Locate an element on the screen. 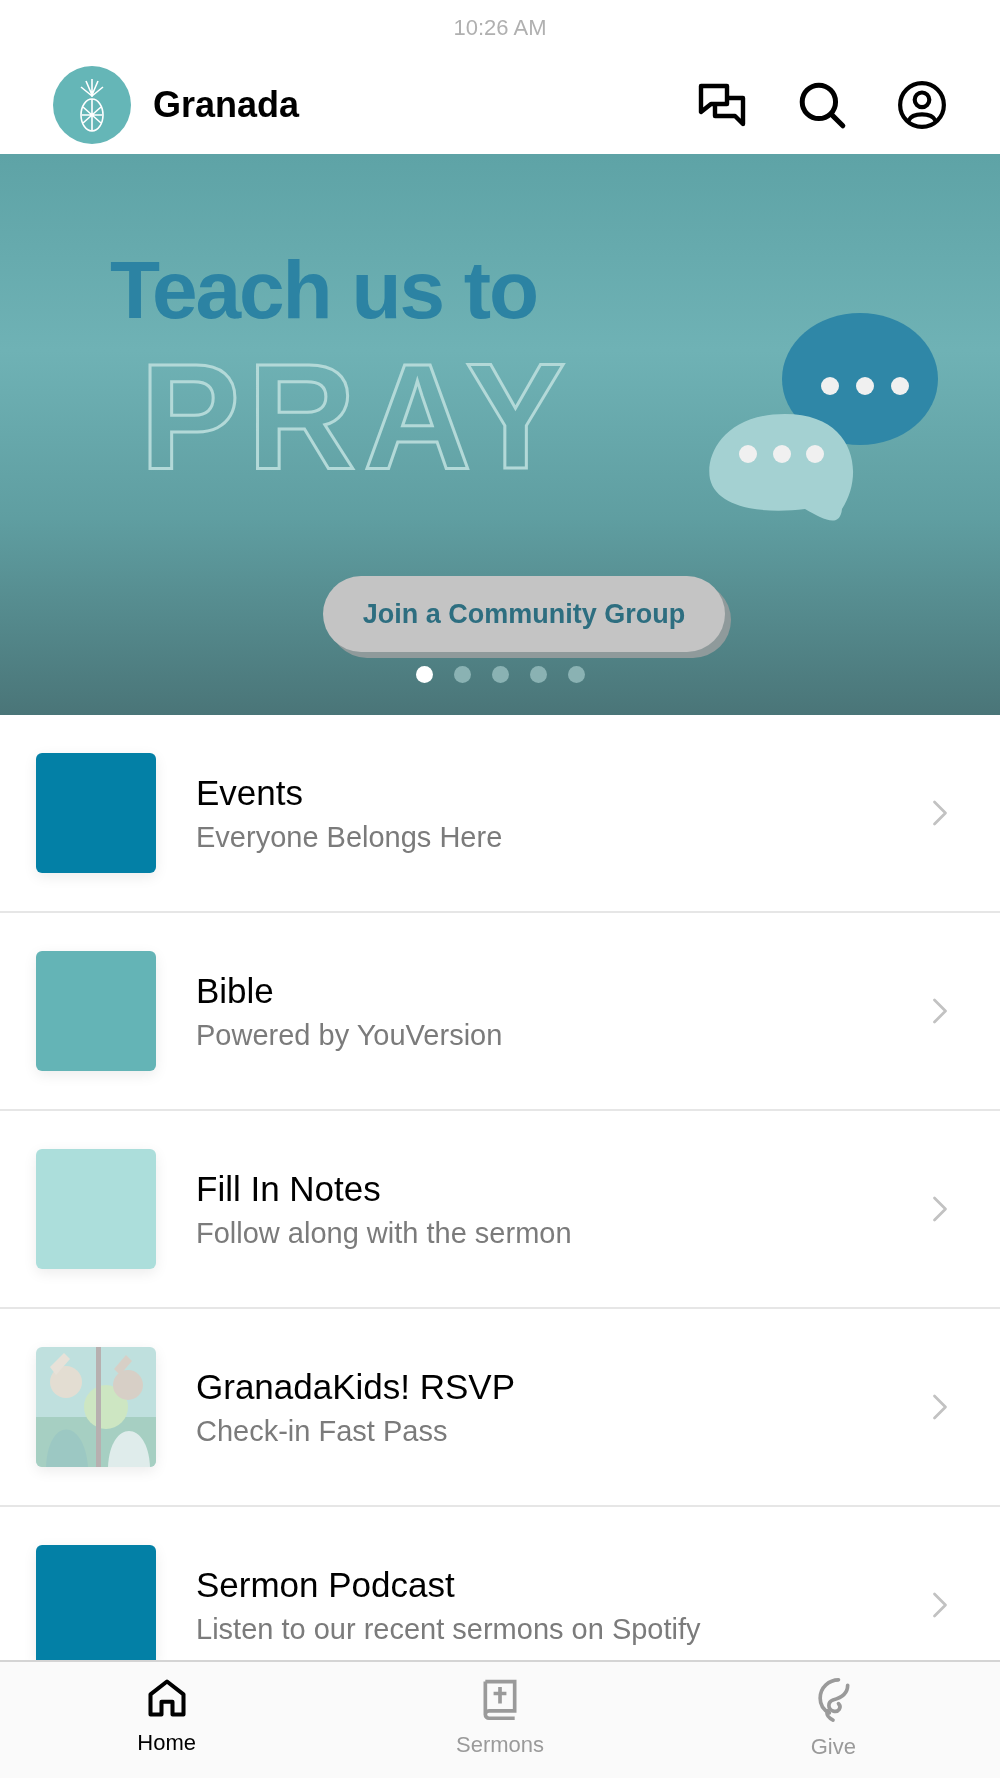 This screenshot has height=1778, width=1000. app-title: Granada is located at coordinates (226, 104).